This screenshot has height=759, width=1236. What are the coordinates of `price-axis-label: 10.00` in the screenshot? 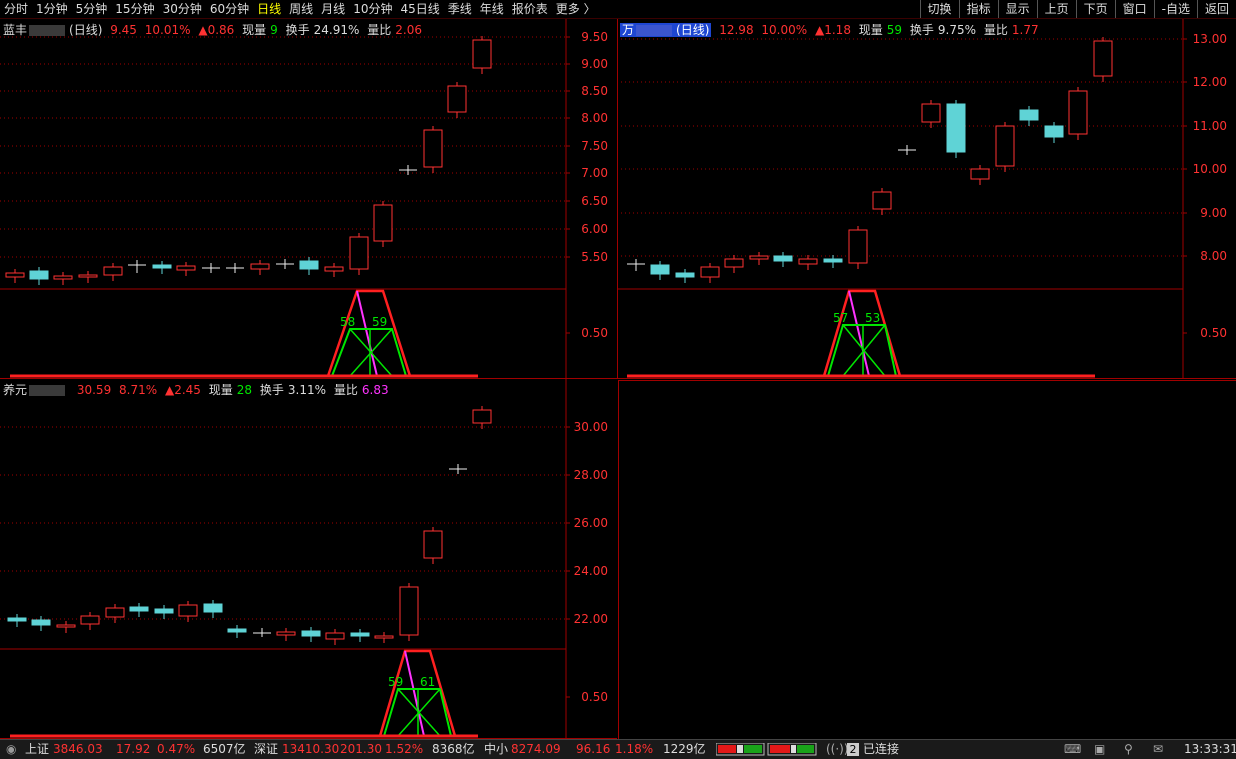 It's located at (1210, 169).